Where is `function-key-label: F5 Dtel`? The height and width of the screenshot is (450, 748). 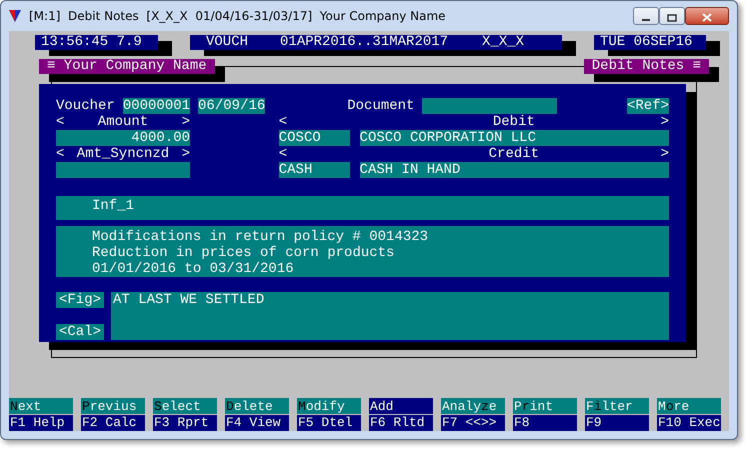
function-key-label: F5 Dtel is located at coordinates (329, 423).